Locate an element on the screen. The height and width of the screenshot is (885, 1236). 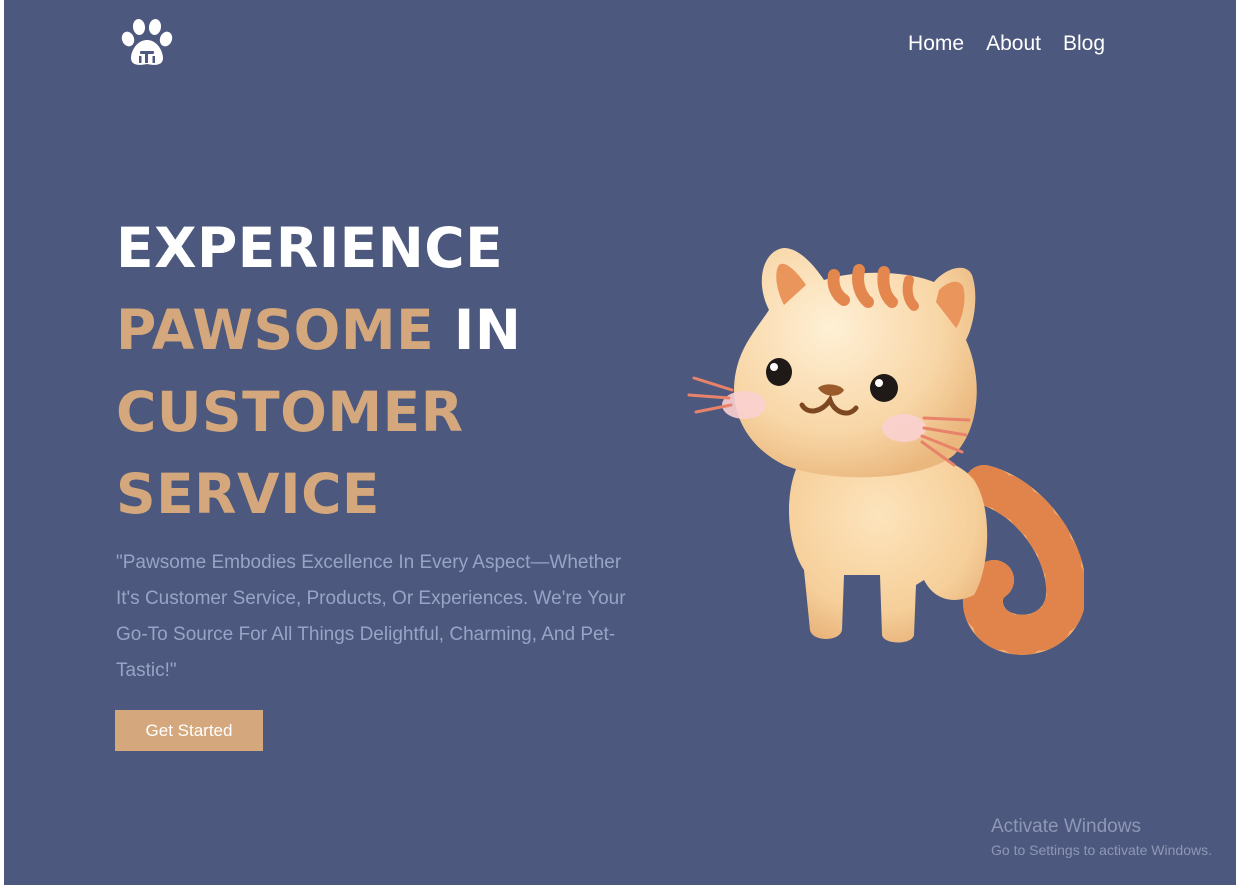
watermark-subtitle: Go to Settings to activate Windows. is located at coordinates (1101, 850).